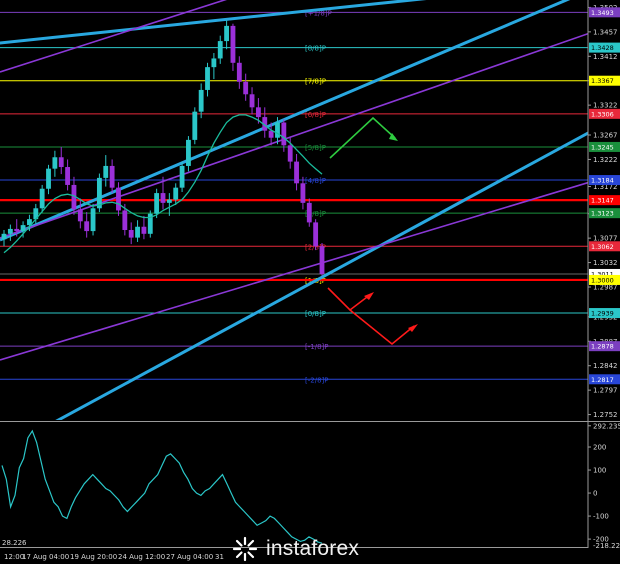 The height and width of the screenshot is (564, 620). I want to click on cci-tick-label: -100, so click(601, 517).